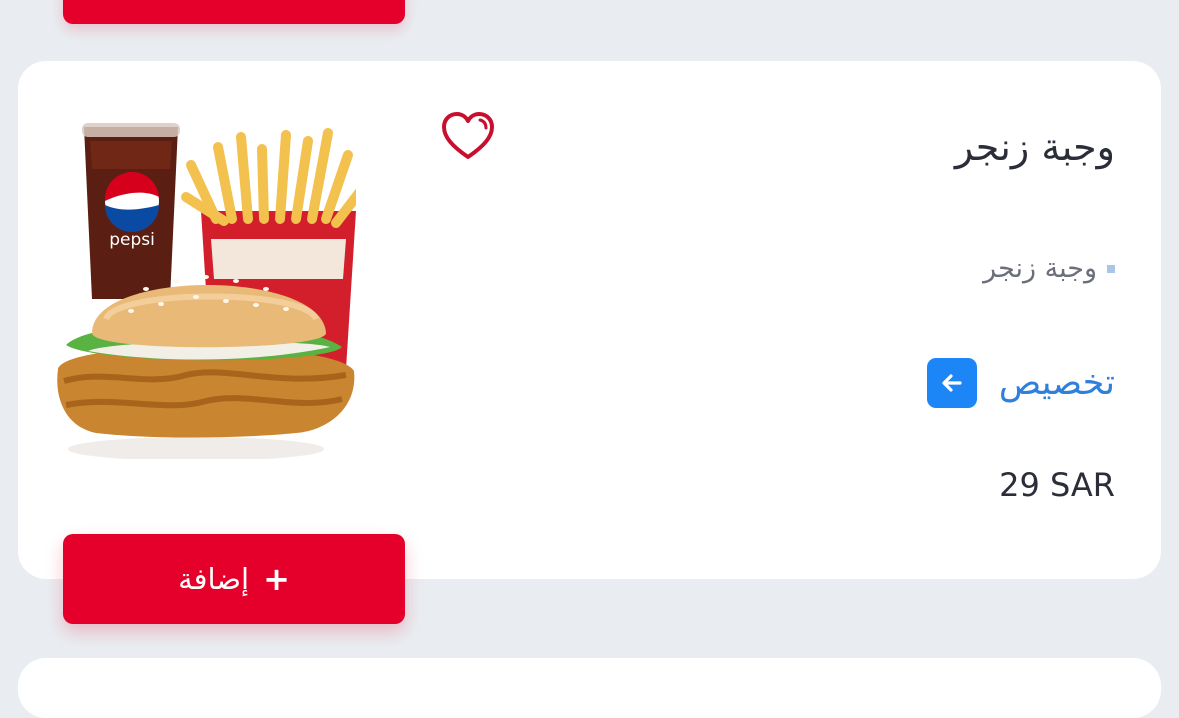  Describe the element at coordinates (1111, 268) in the screenshot. I see `bullet-icon` at that location.